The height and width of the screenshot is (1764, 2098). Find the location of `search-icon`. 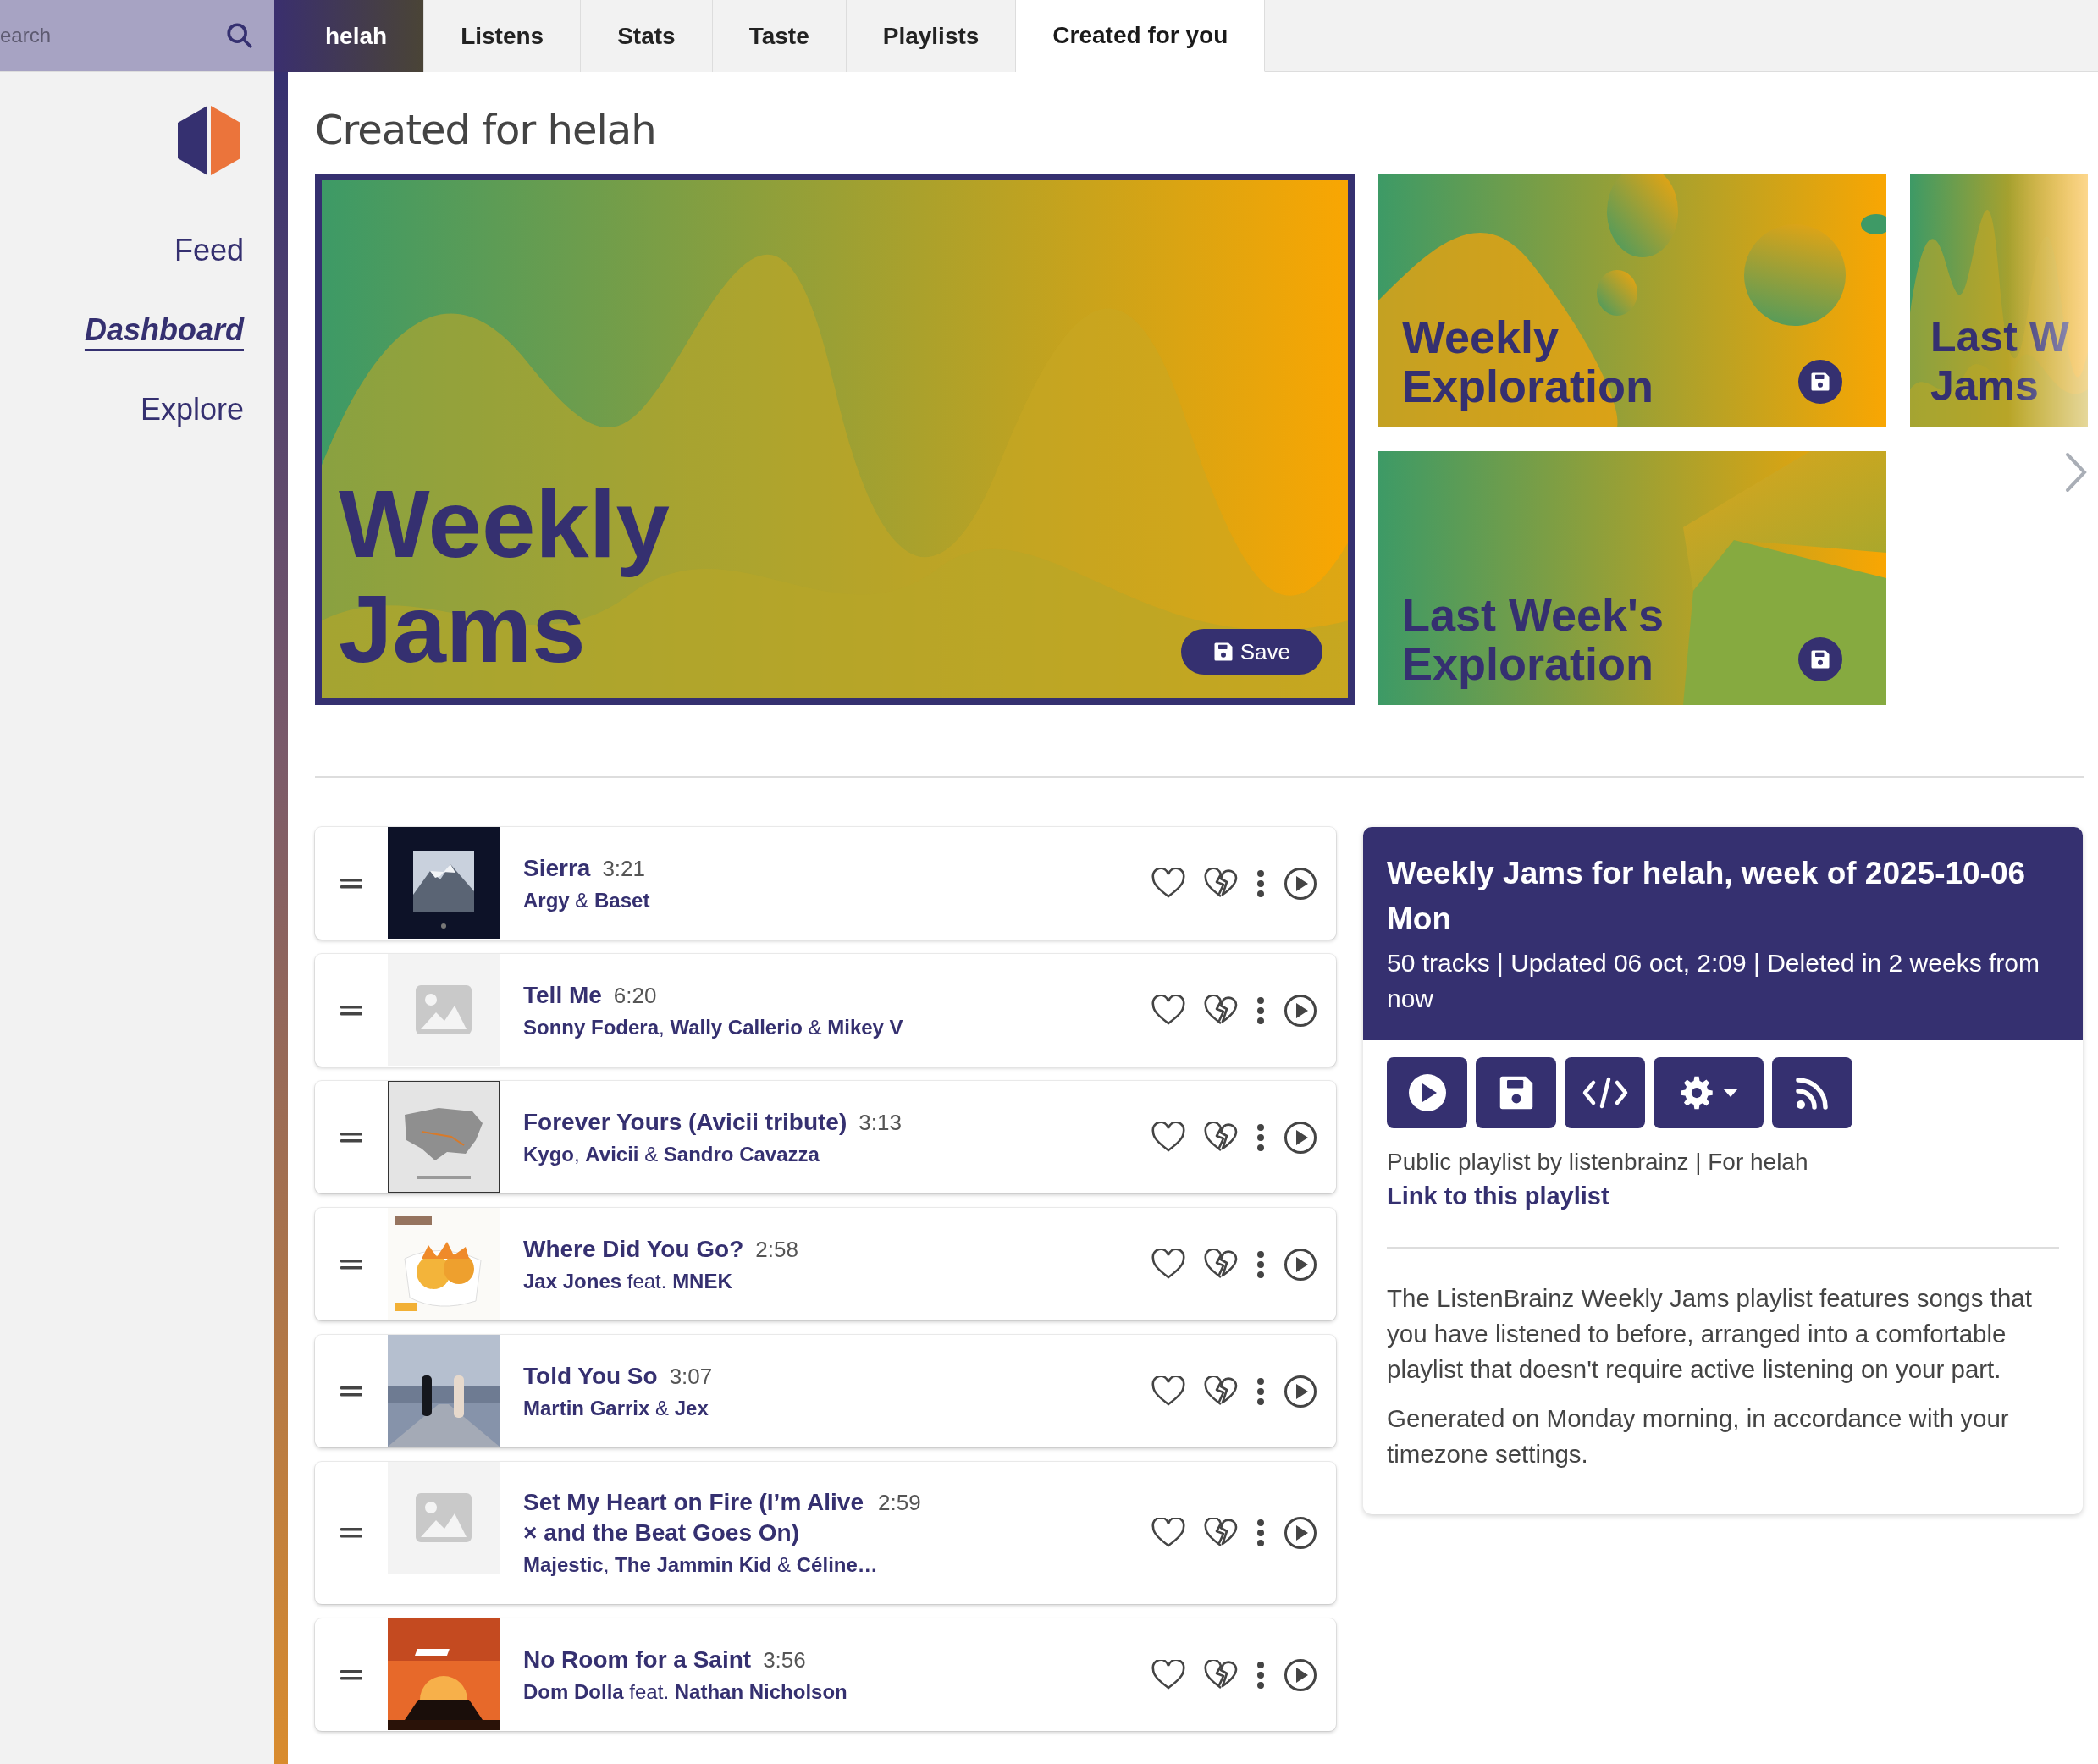

search-icon is located at coordinates (239, 35).